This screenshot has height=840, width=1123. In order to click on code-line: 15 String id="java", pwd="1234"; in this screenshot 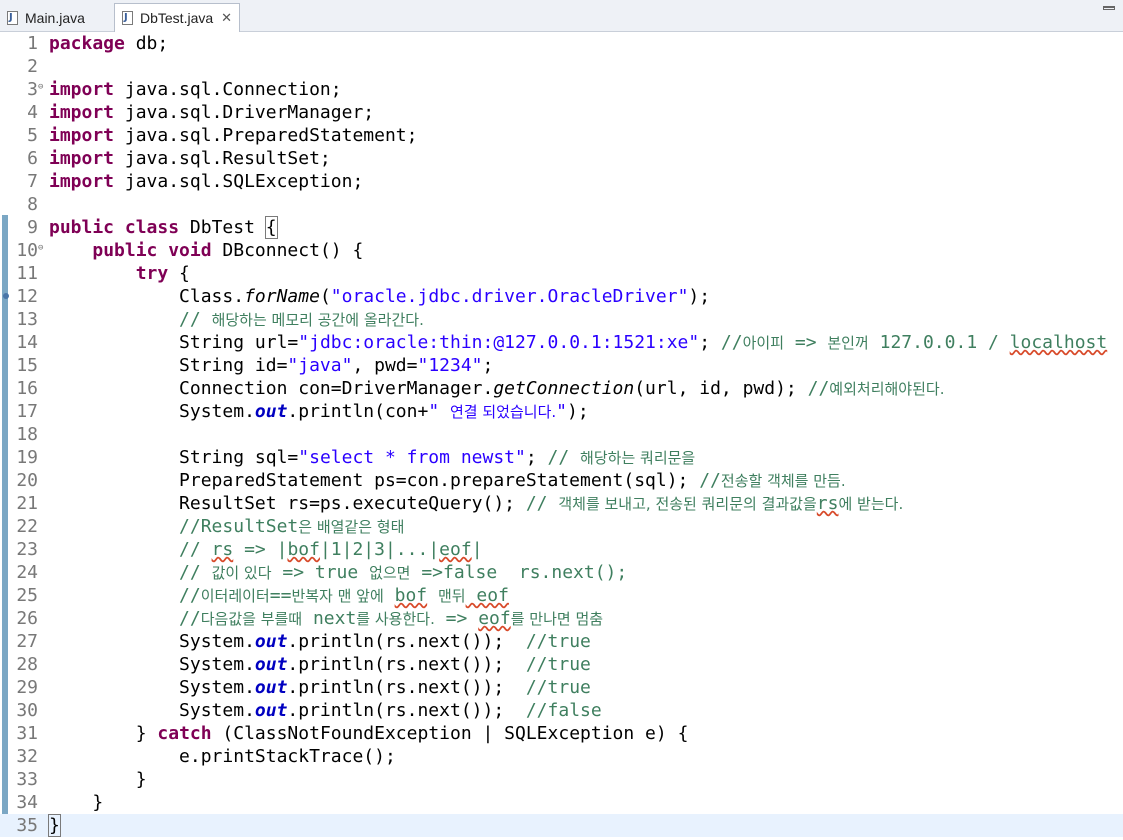, I will do `click(561, 365)`.